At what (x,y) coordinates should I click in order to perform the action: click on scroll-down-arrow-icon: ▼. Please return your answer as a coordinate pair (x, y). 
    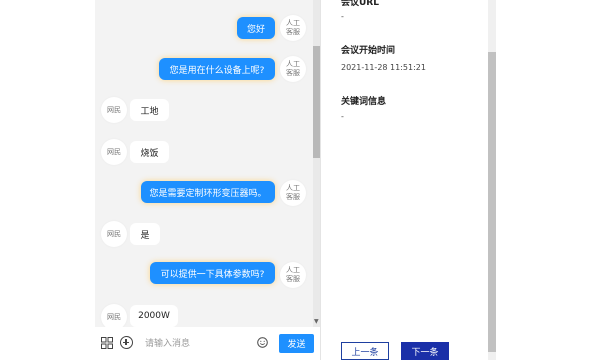
    Looking at the image, I should click on (316, 322).